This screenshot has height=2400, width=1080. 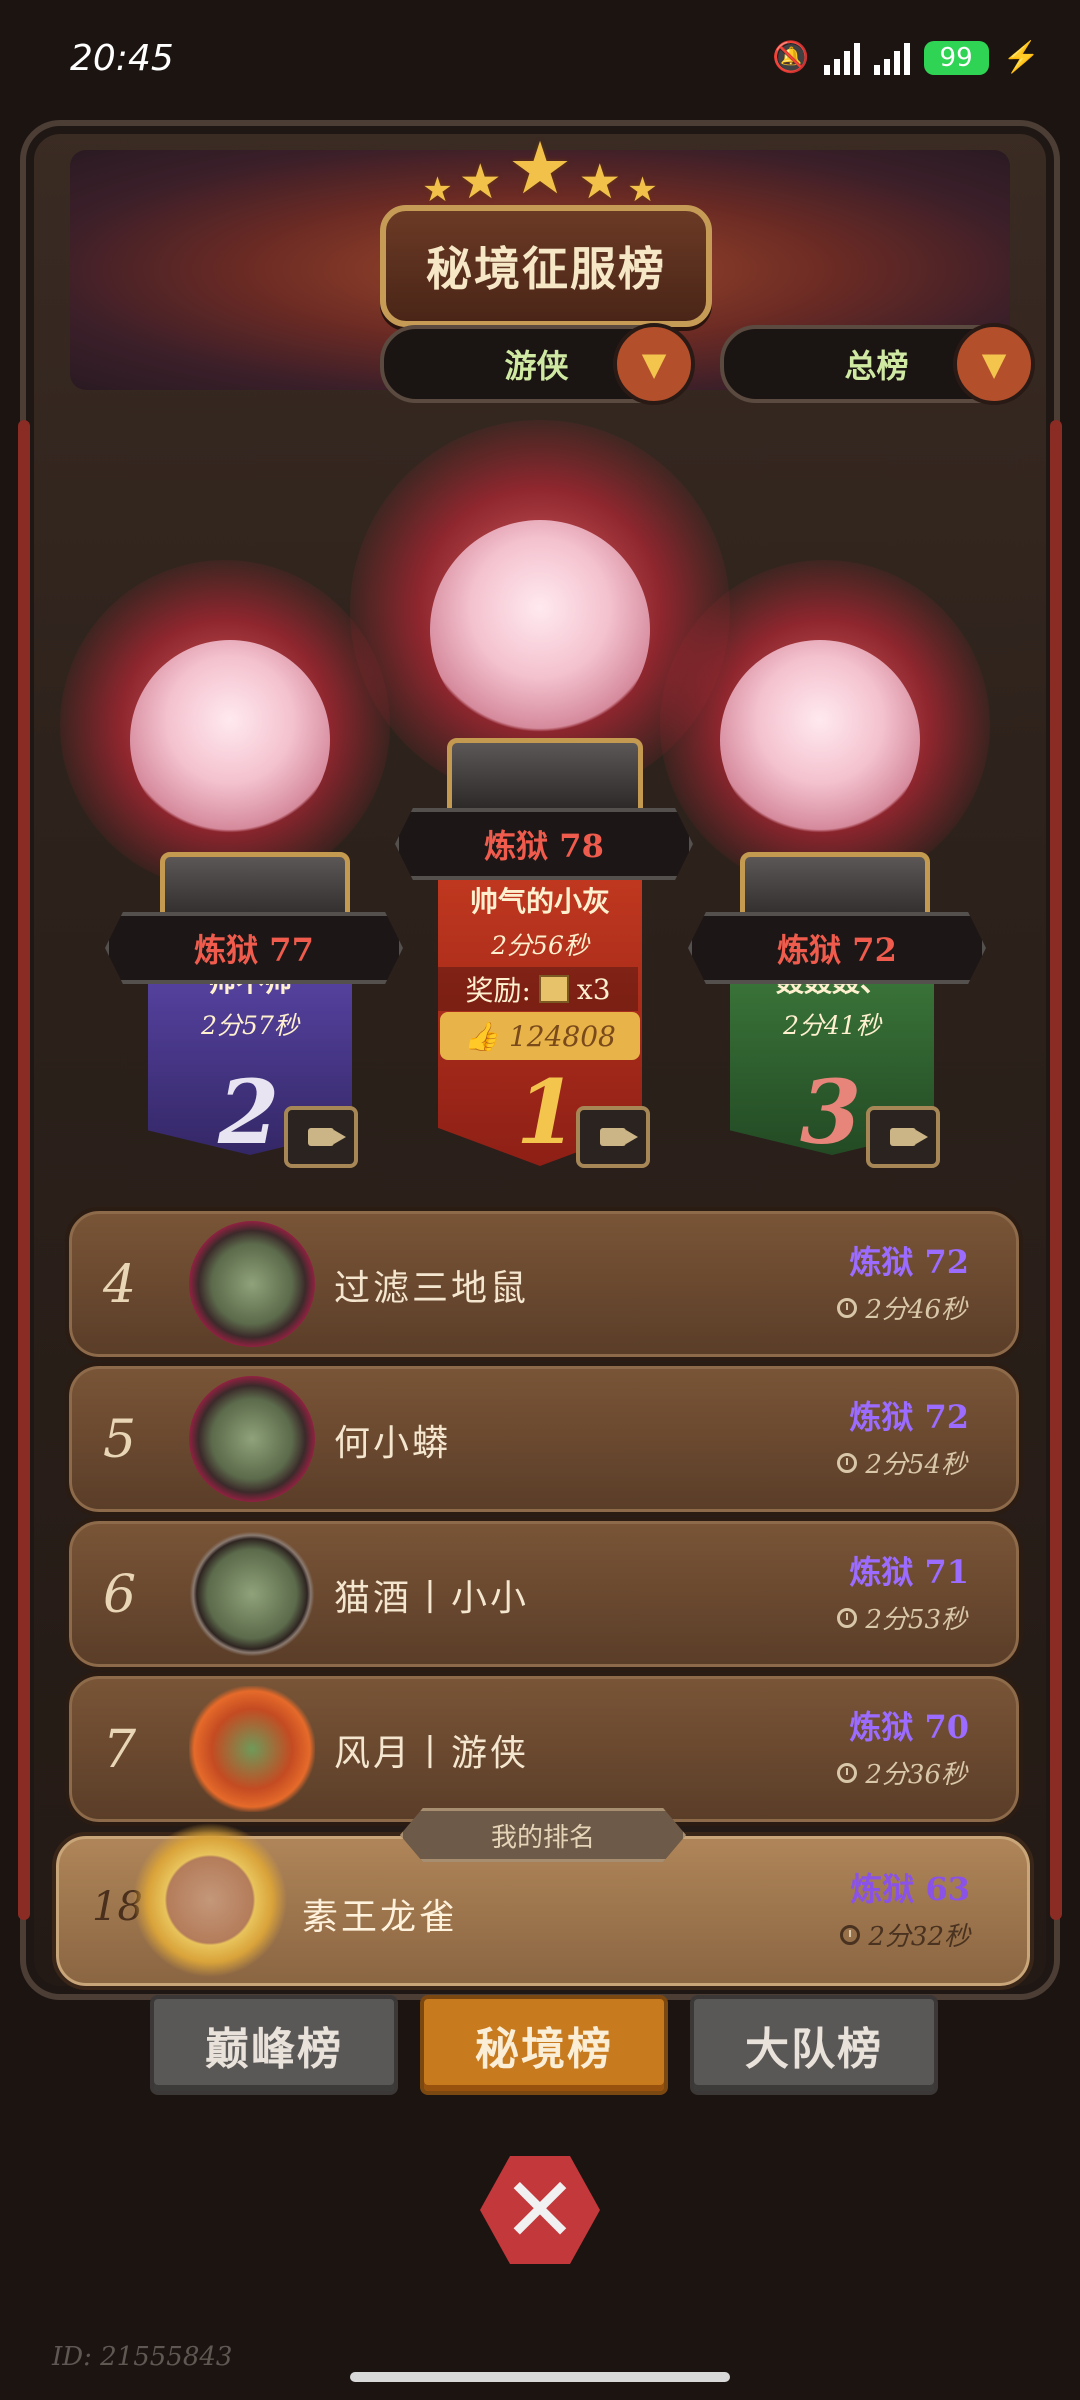 I want to click on clear-time: 2分36秒, so click(x=902, y=1772).